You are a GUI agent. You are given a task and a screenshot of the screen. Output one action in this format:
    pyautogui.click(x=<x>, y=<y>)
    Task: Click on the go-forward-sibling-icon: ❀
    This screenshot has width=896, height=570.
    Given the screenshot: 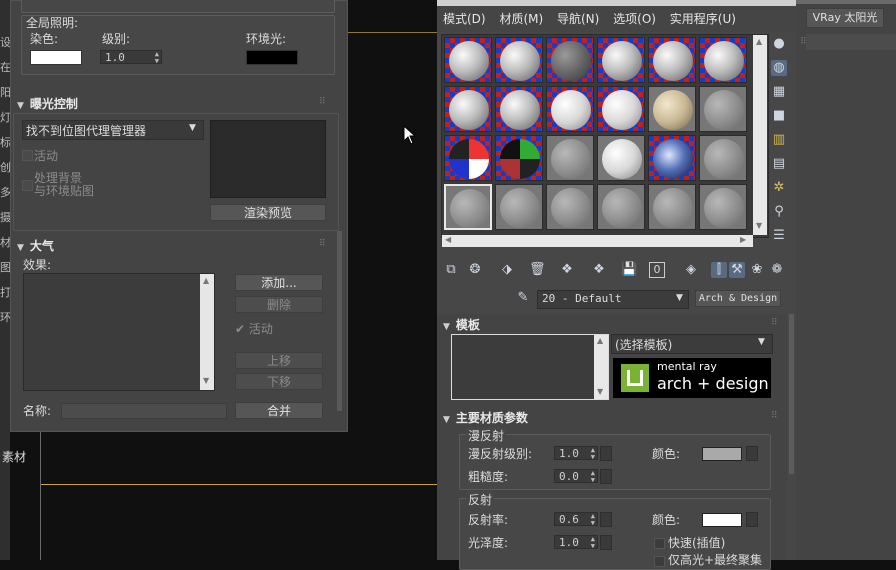 What is the action you would take?
    pyautogui.click(x=757, y=270)
    